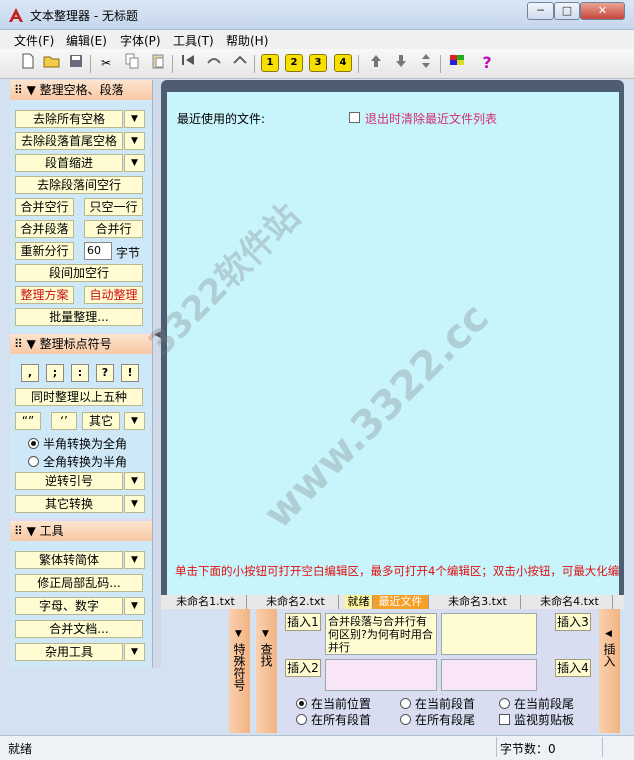  What do you see at coordinates (79, 185) in the screenshot?
I see `remove-blank-lines-button: 去除段落间空行` at bounding box center [79, 185].